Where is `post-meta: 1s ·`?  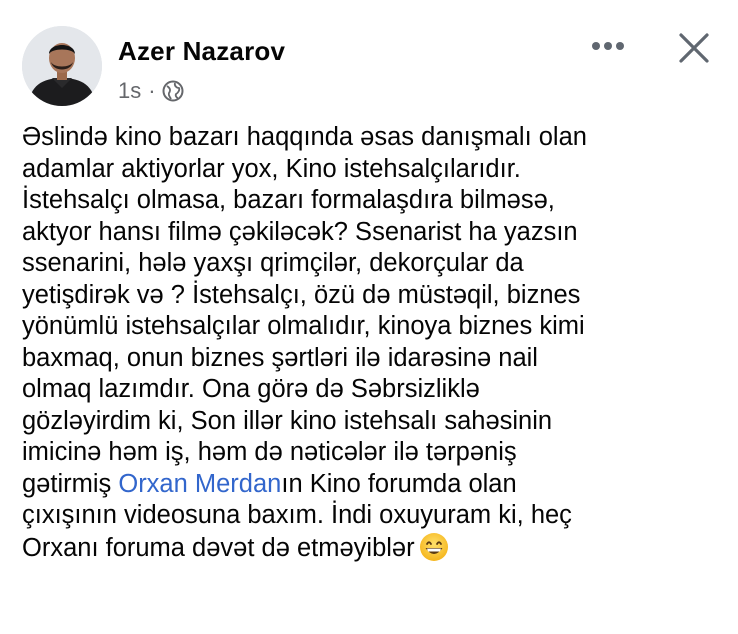 post-meta: 1s · is located at coordinates (151, 91).